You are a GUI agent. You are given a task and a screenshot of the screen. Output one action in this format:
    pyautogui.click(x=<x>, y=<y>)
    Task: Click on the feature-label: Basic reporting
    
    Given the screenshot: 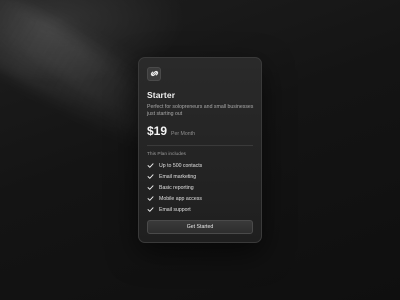 What is the action you would take?
    pyautogui.click(x=176, y=187)
    